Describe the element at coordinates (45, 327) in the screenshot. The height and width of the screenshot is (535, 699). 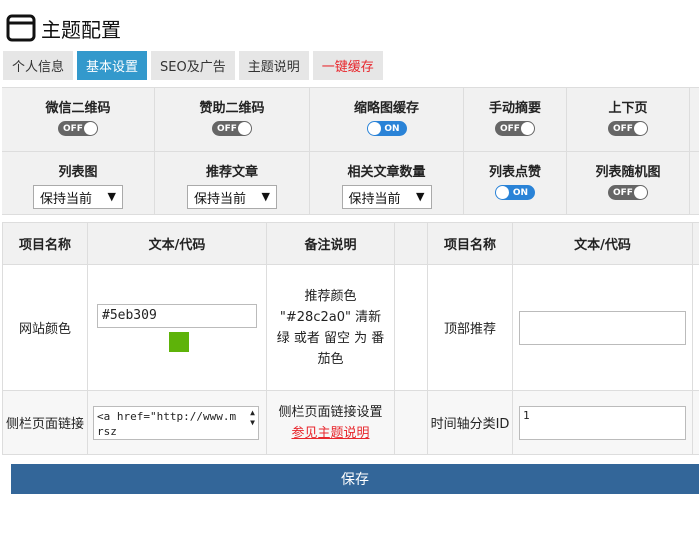
I see `item-name: 网站颜色` at that location.